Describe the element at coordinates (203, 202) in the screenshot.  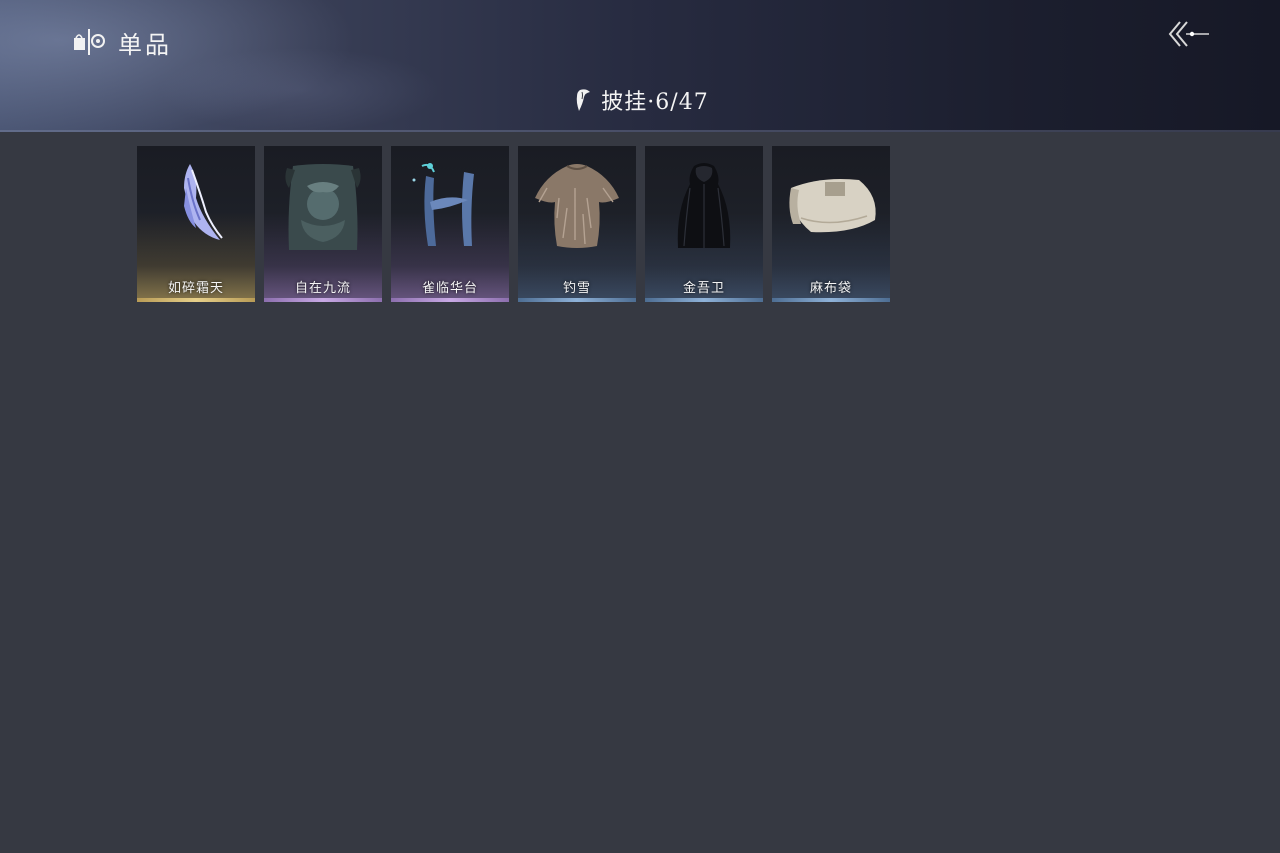
I see `frost-wing-cape-image` at that location.